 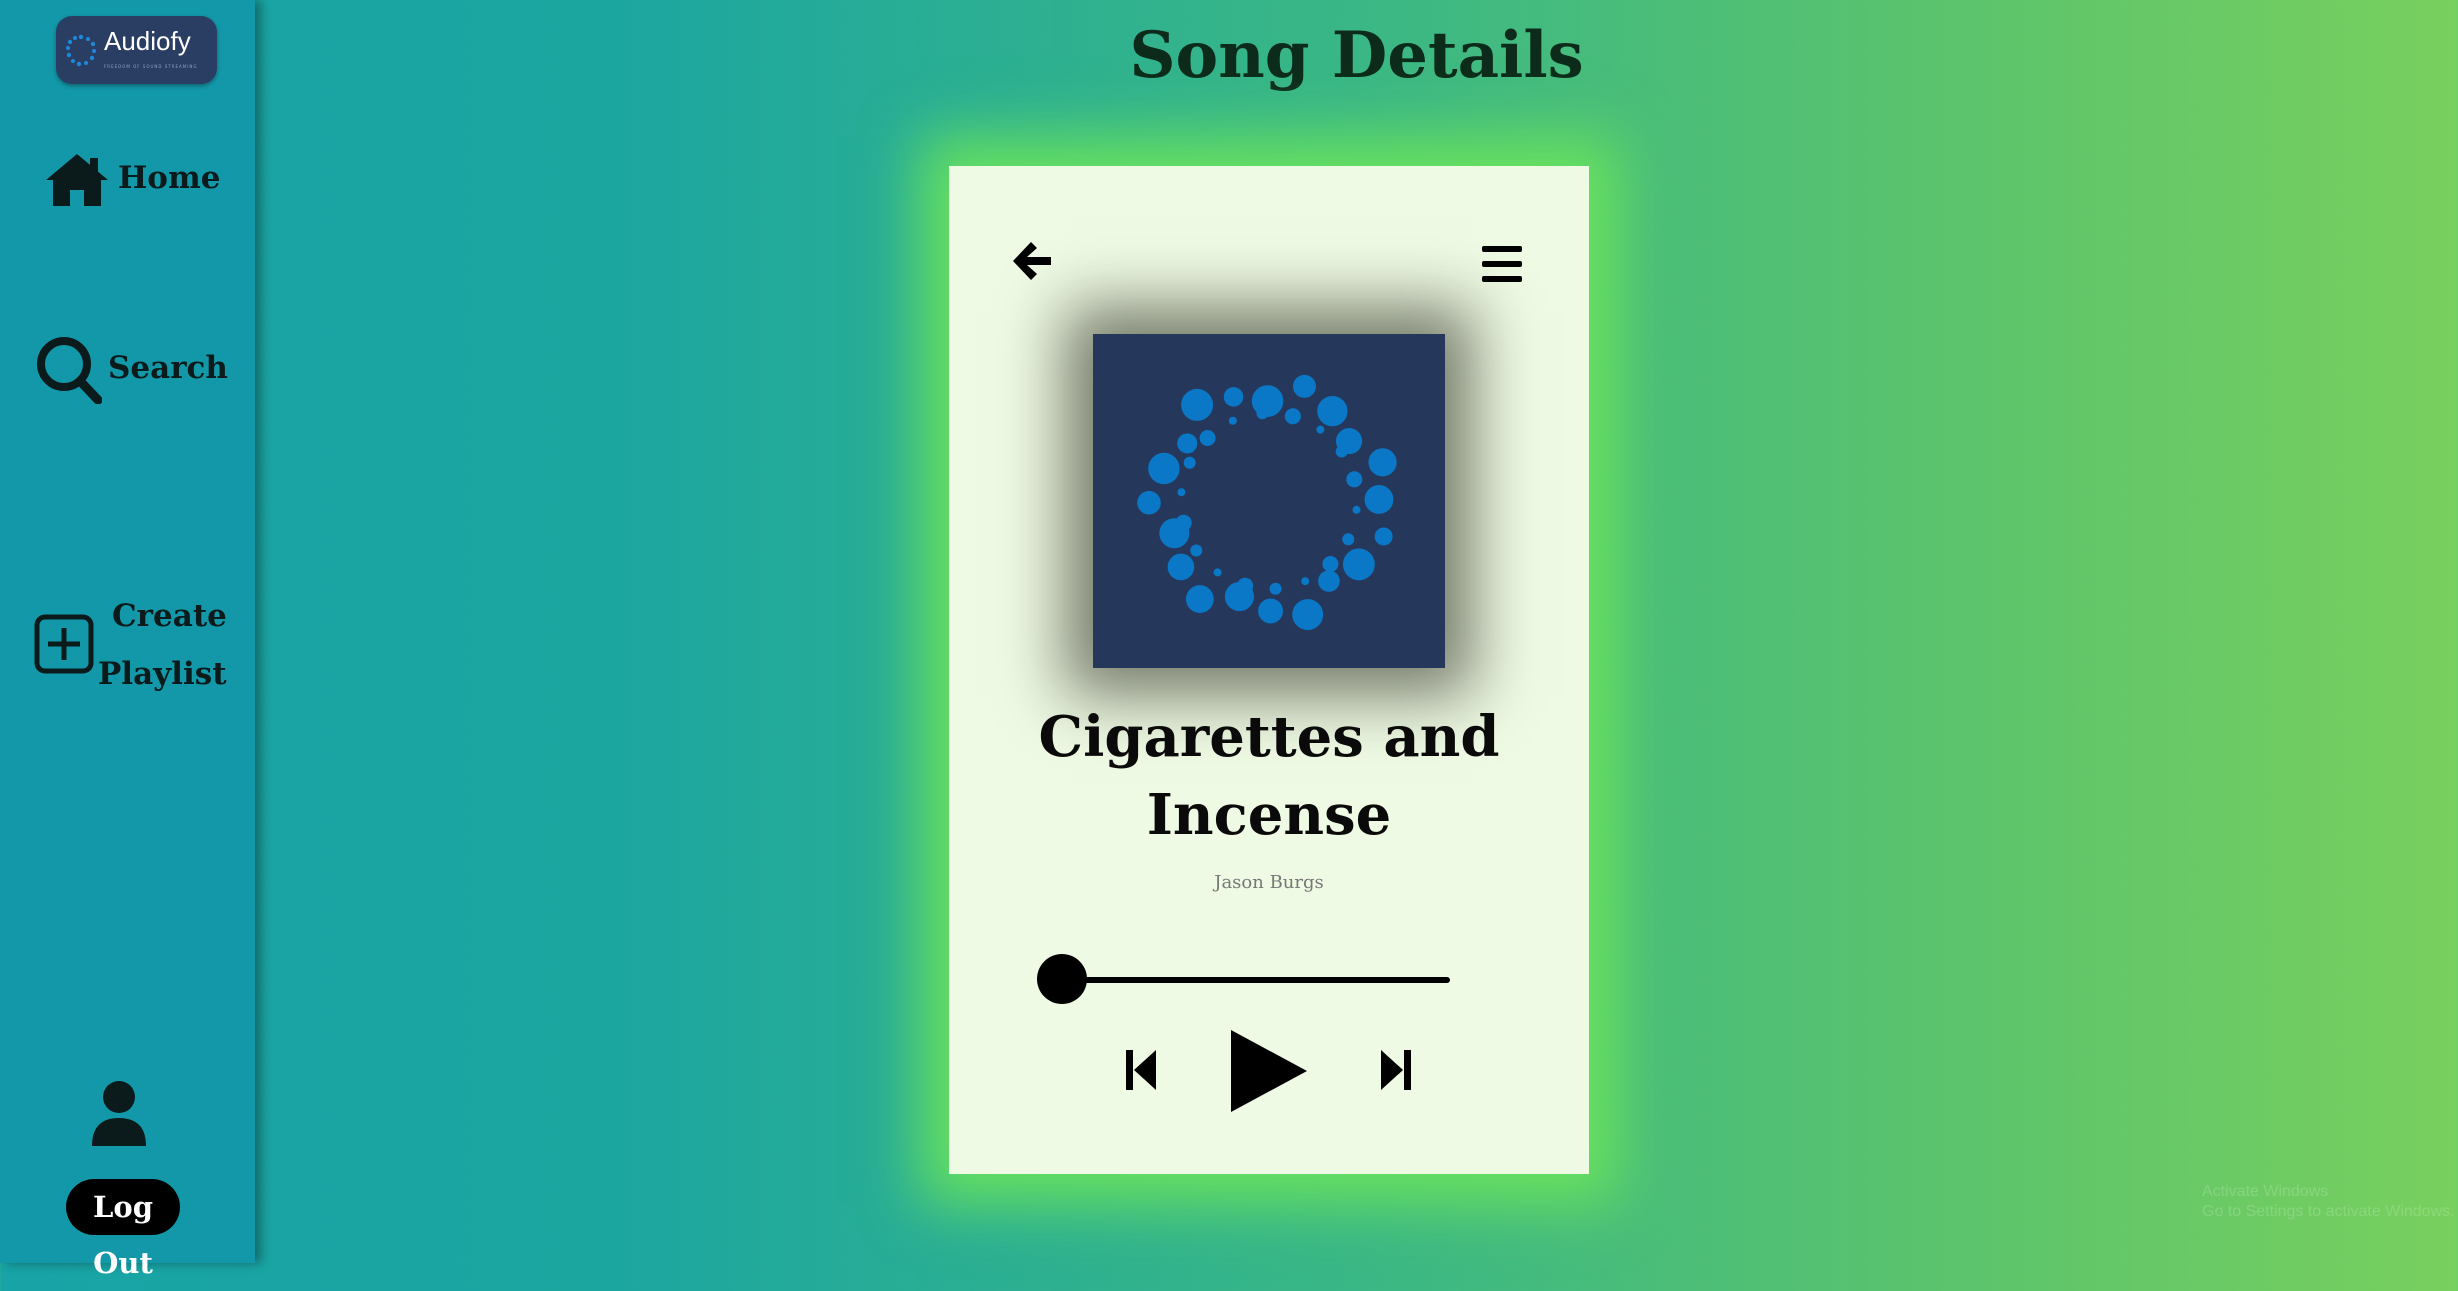 I want to click on home-icon, so click(x=77, y=180).